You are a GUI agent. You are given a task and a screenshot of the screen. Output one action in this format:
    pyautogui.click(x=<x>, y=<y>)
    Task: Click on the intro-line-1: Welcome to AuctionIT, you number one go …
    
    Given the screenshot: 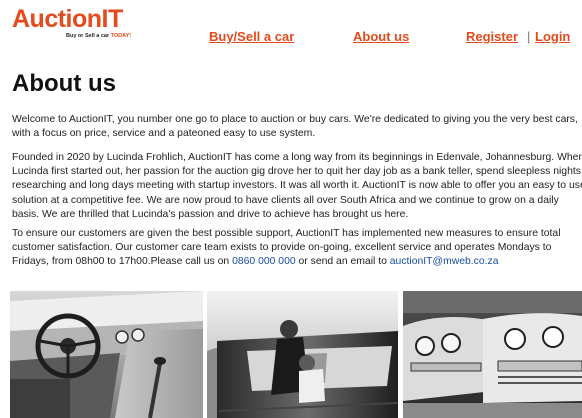 What is the action you would take?
    pyautogui.click(x=295, y=119)
    